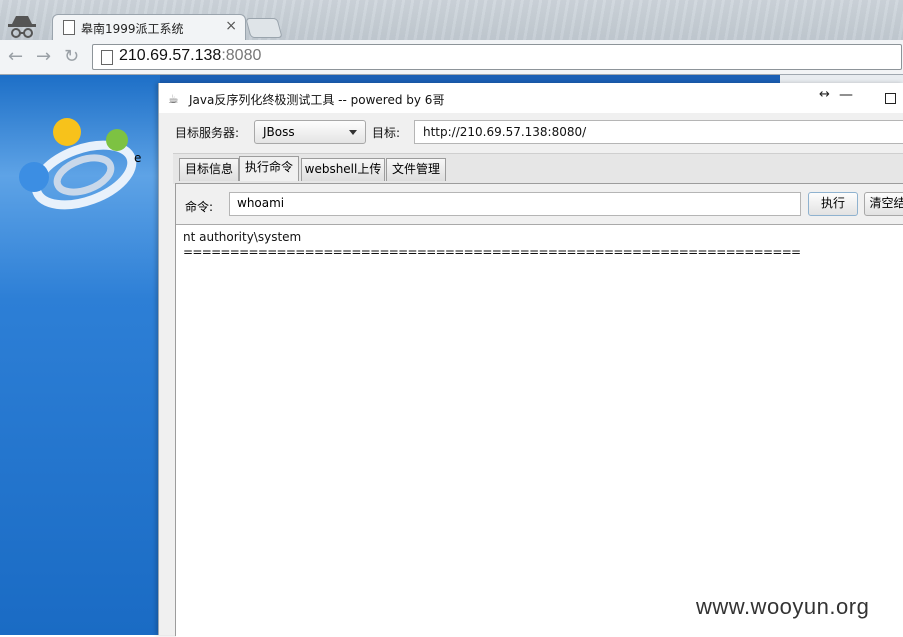 The height and width of the screenshot is (637, 903). What do you see at coordinates (242, 237) in the screenshot?
I see `output-line: nt authority\system` at bounding box center [242, 237].